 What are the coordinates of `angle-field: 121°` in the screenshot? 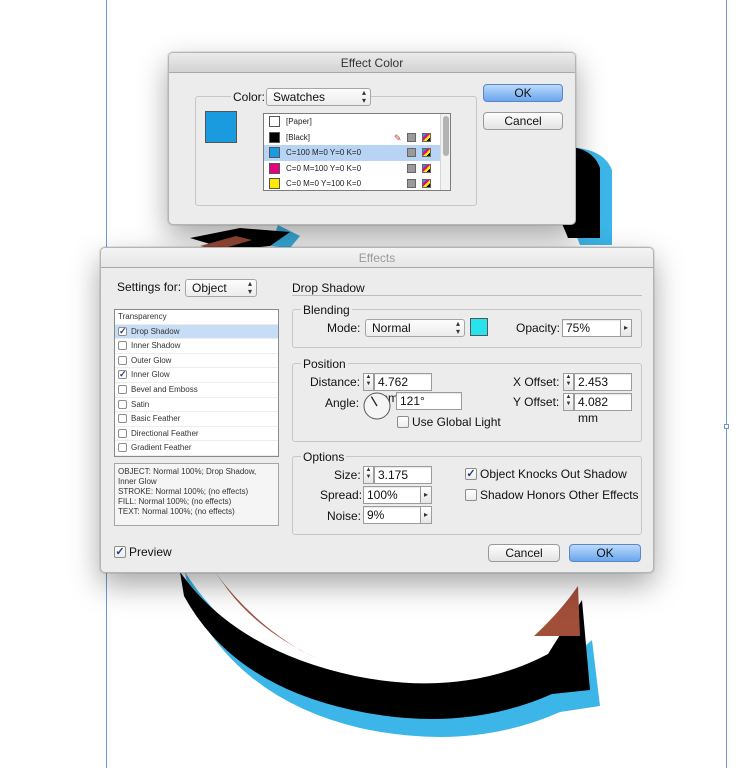 It's located at (429, 401).